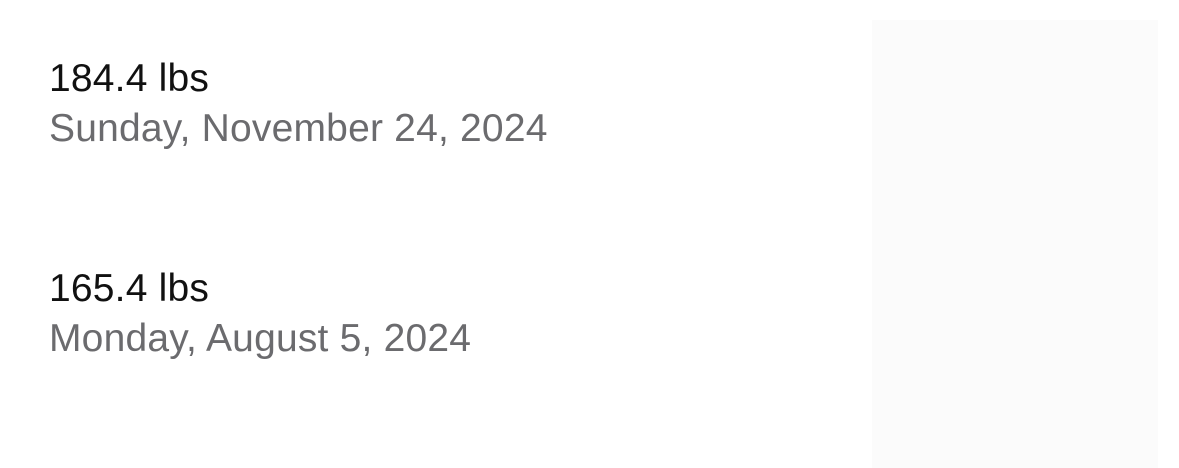 The height and width of the screenshot is (468, 1179). What do you see at coordinates (449, 314) in the screenshot?
I see `weight-entry: 165.4 lbs Monday, August 5, 2024` at bounding box center [449, 314].